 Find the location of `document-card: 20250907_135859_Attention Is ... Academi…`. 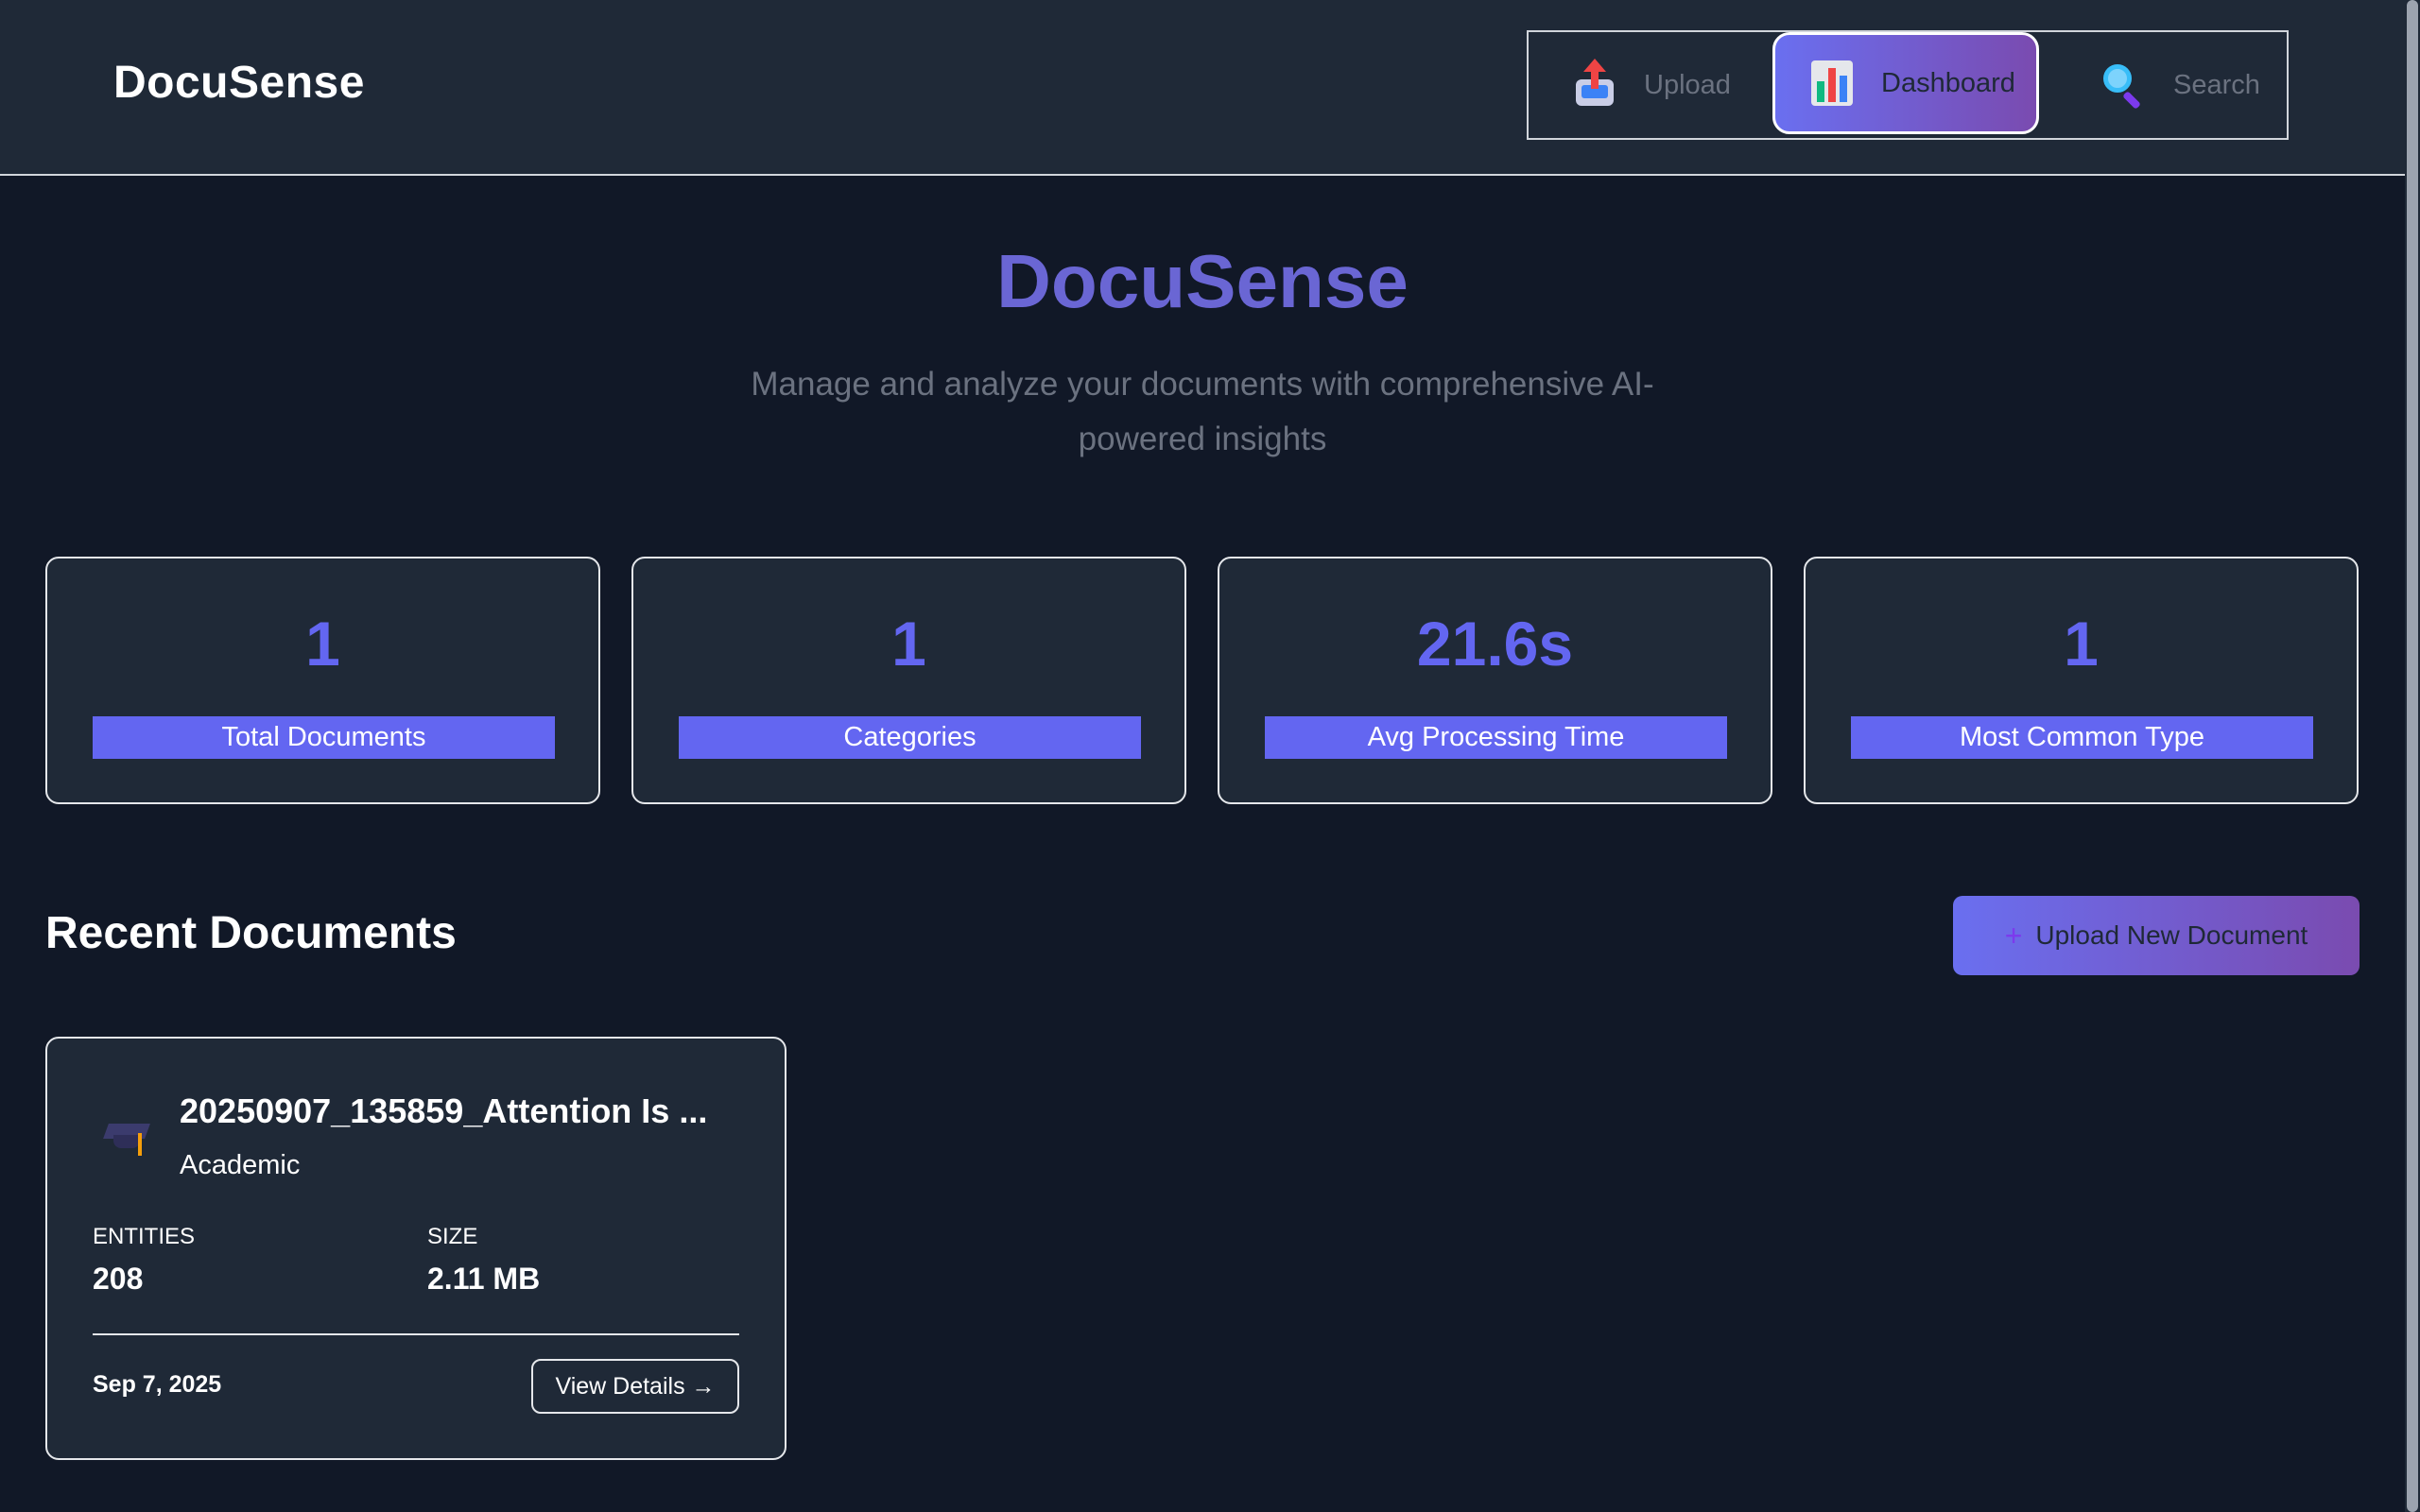

document-card: 20250907_135859_Attention Is ... Academi… is located at coordinates (415, 1248).